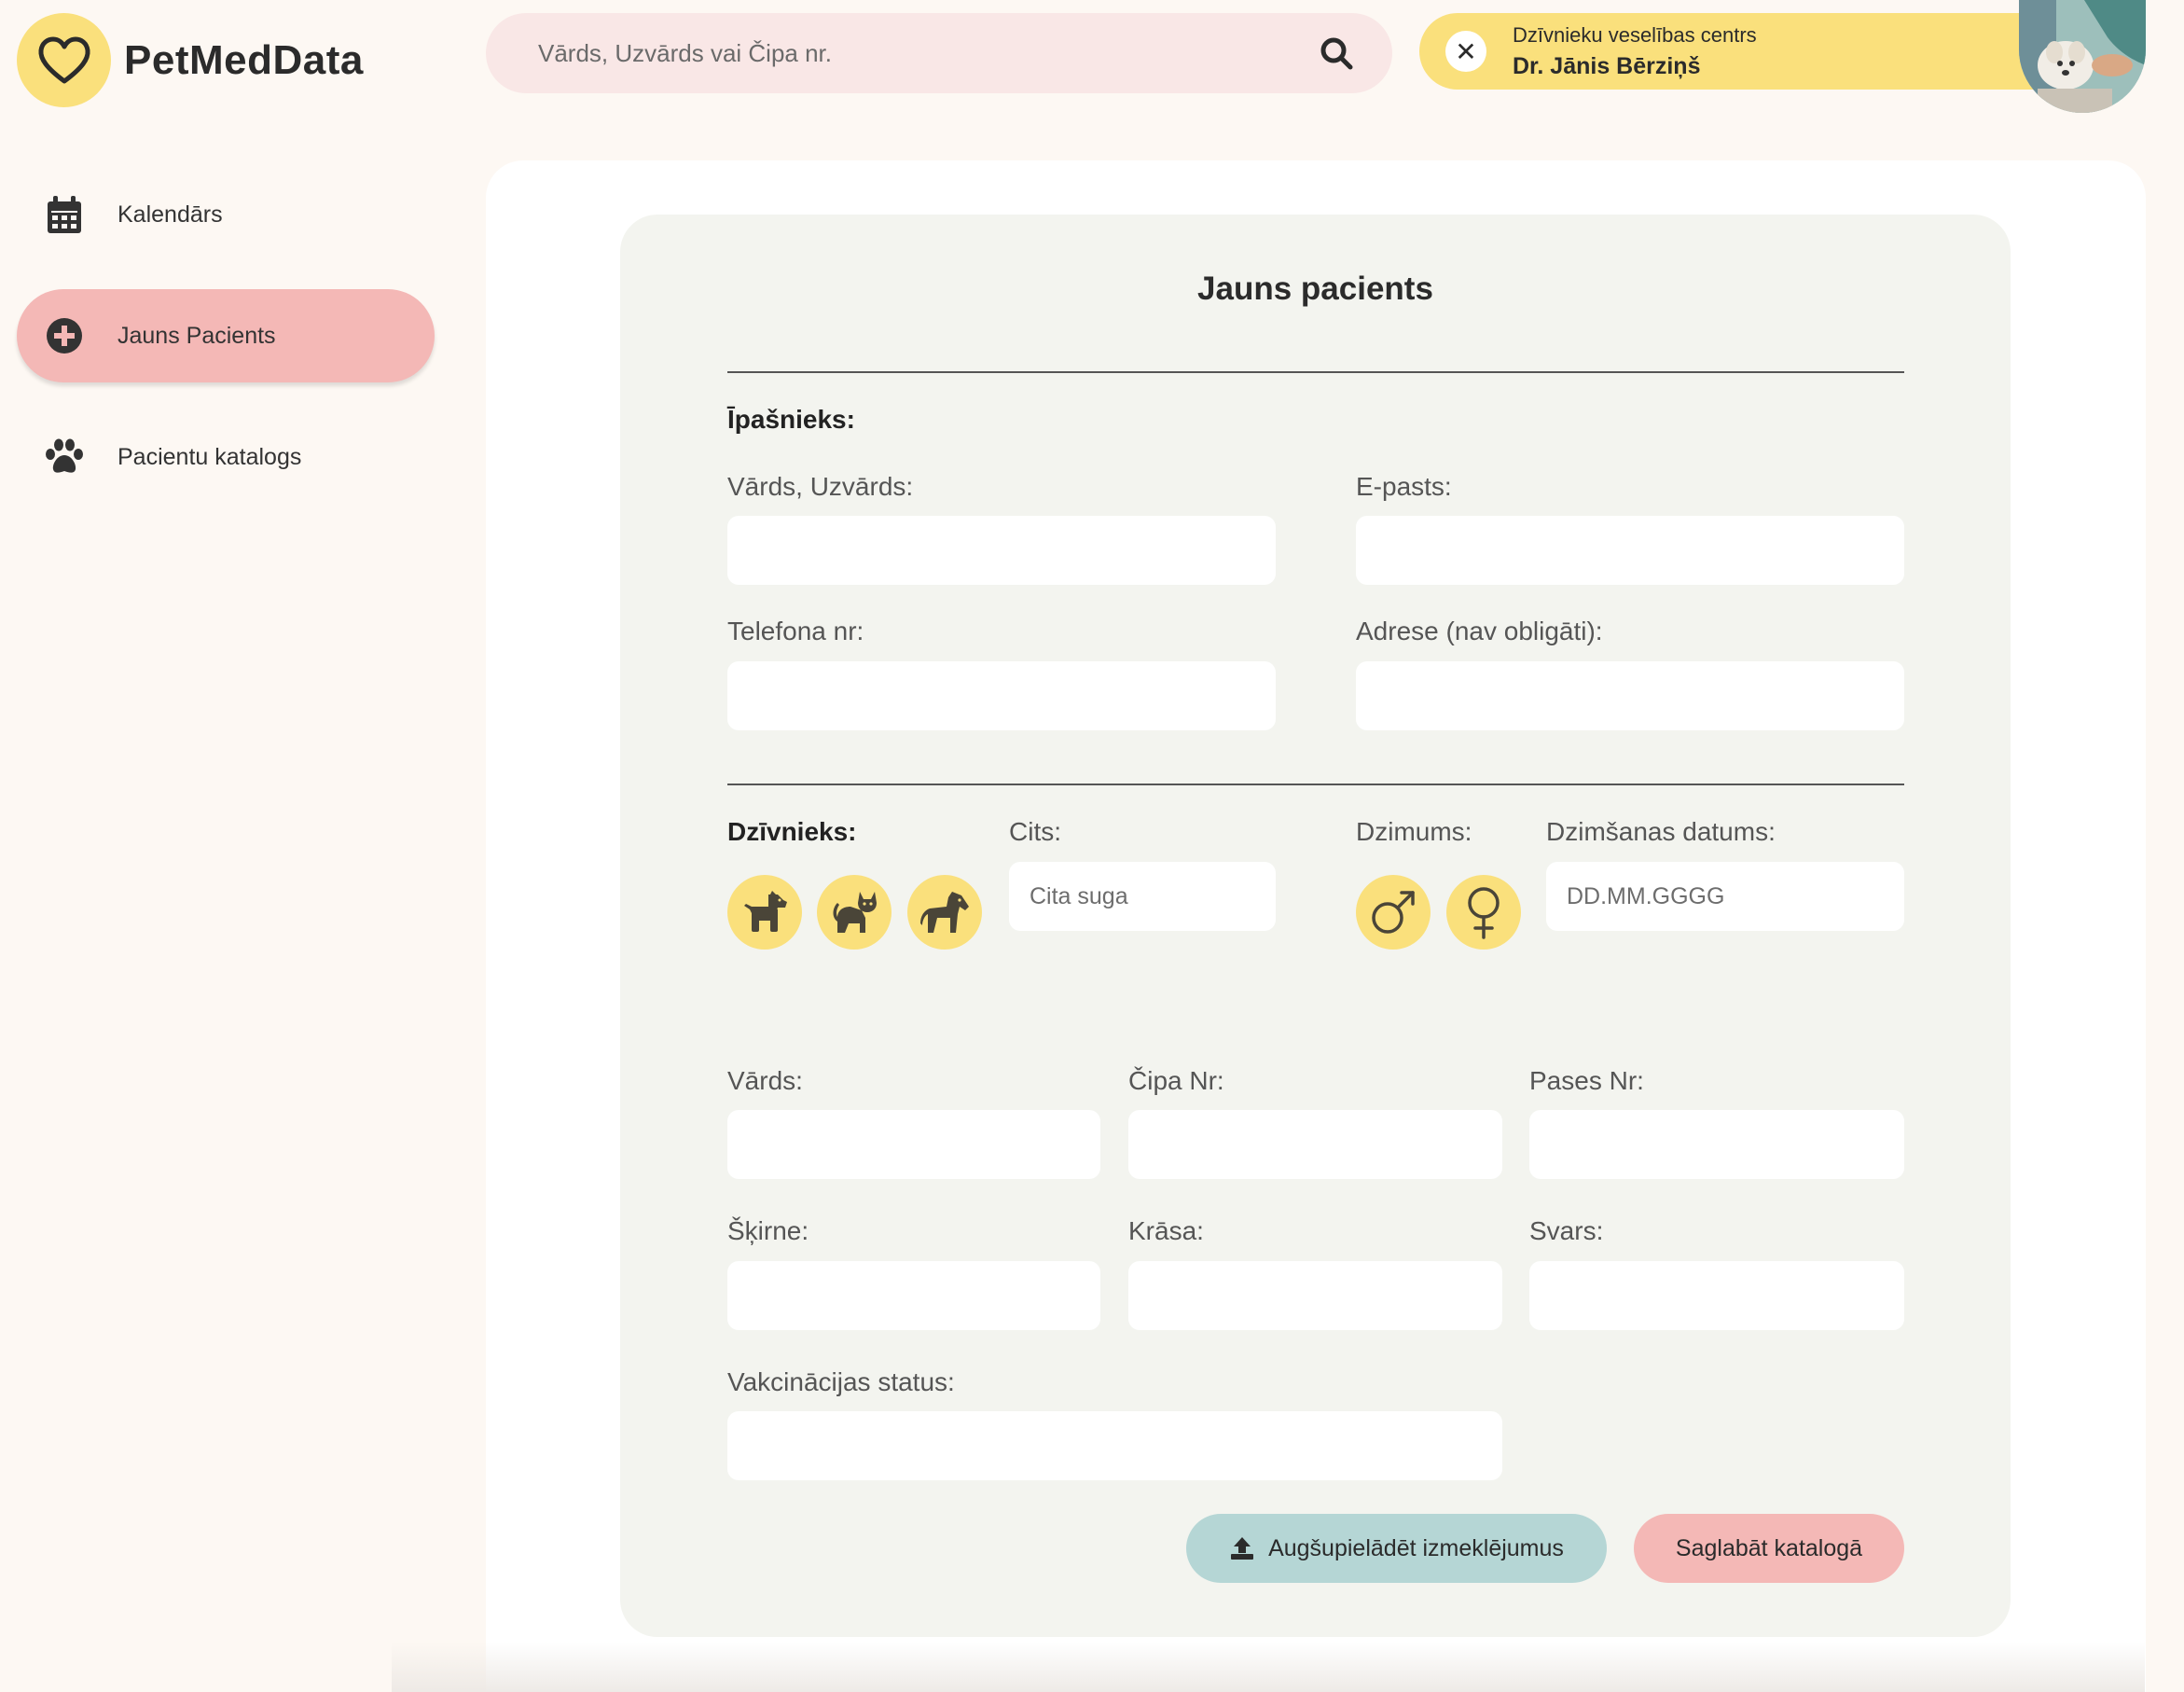 The image size is (2184, 1692). Describe the element at coordinates (64, 214) in the screenshot. I see `calendar-icon` at that location.